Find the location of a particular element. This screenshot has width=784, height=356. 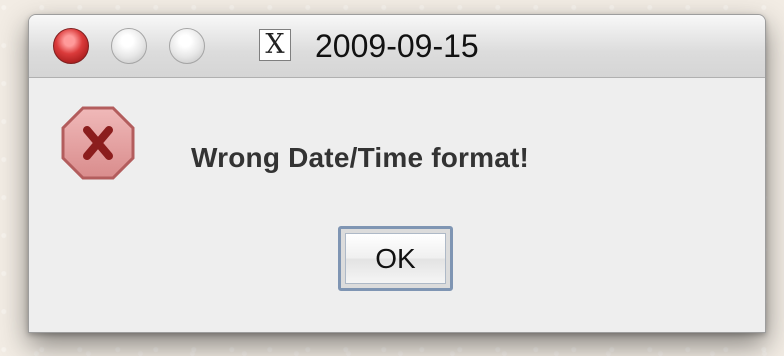

ok-button: OK is located at coordinates (395, 258).